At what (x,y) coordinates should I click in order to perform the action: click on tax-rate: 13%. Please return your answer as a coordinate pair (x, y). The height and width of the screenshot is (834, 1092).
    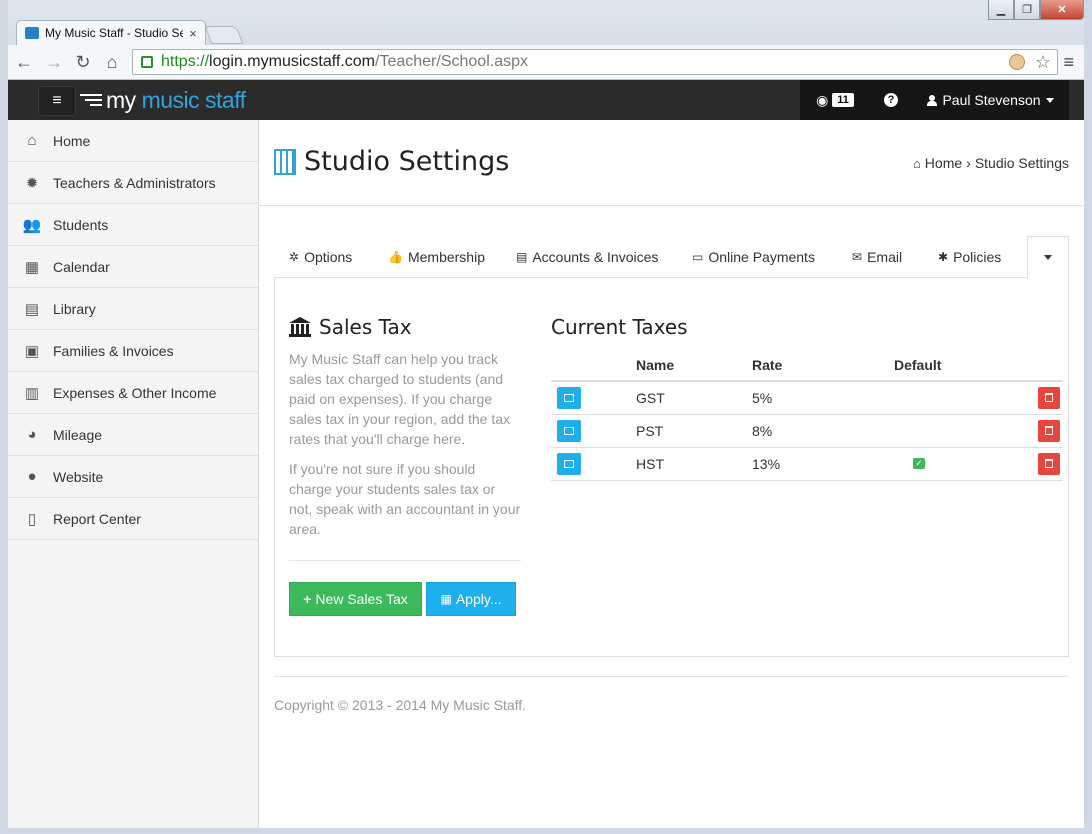
    Looking at the image, I should click on (823, 464).